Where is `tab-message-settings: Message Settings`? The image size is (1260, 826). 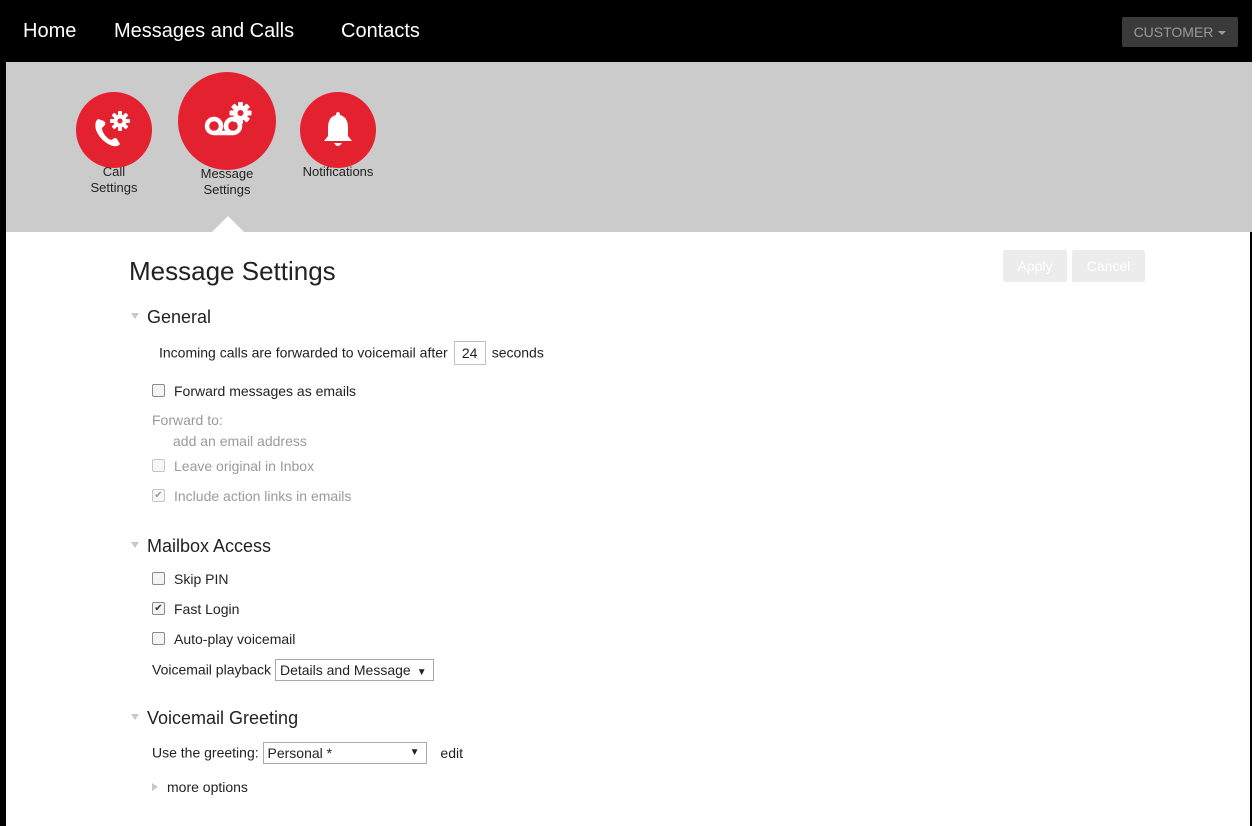 tab-message-settings: Message Settings is located at coordinates (227, 135).